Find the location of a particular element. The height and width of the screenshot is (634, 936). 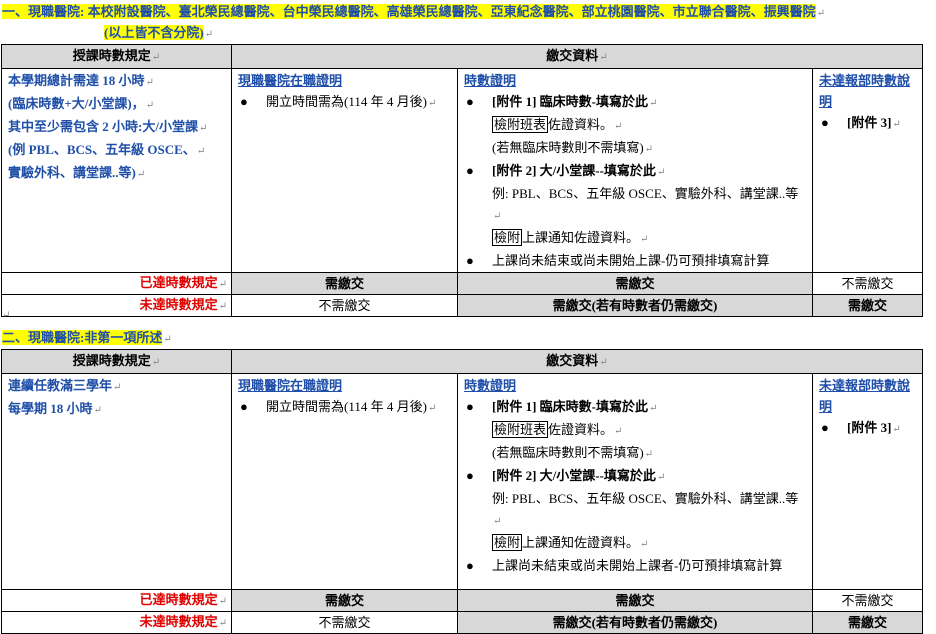

s2-row-met: 已達時數規定↵ is located at coordinates (116, 600).